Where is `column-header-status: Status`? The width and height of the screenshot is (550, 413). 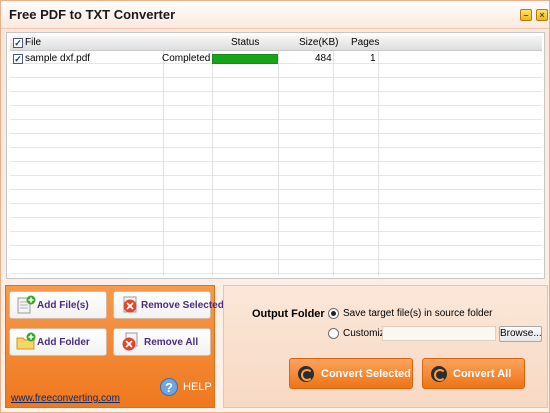 column-header-status: Status is located at coordinates (245, 42).